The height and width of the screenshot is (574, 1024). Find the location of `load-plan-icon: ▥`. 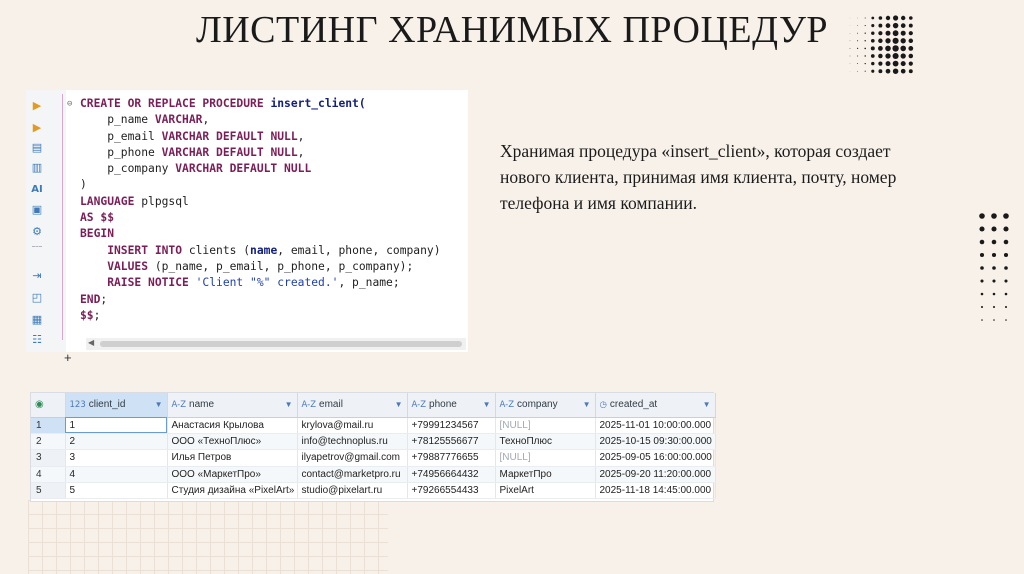

load-plan-icon: ▥ is located at coordinates (37, 167).